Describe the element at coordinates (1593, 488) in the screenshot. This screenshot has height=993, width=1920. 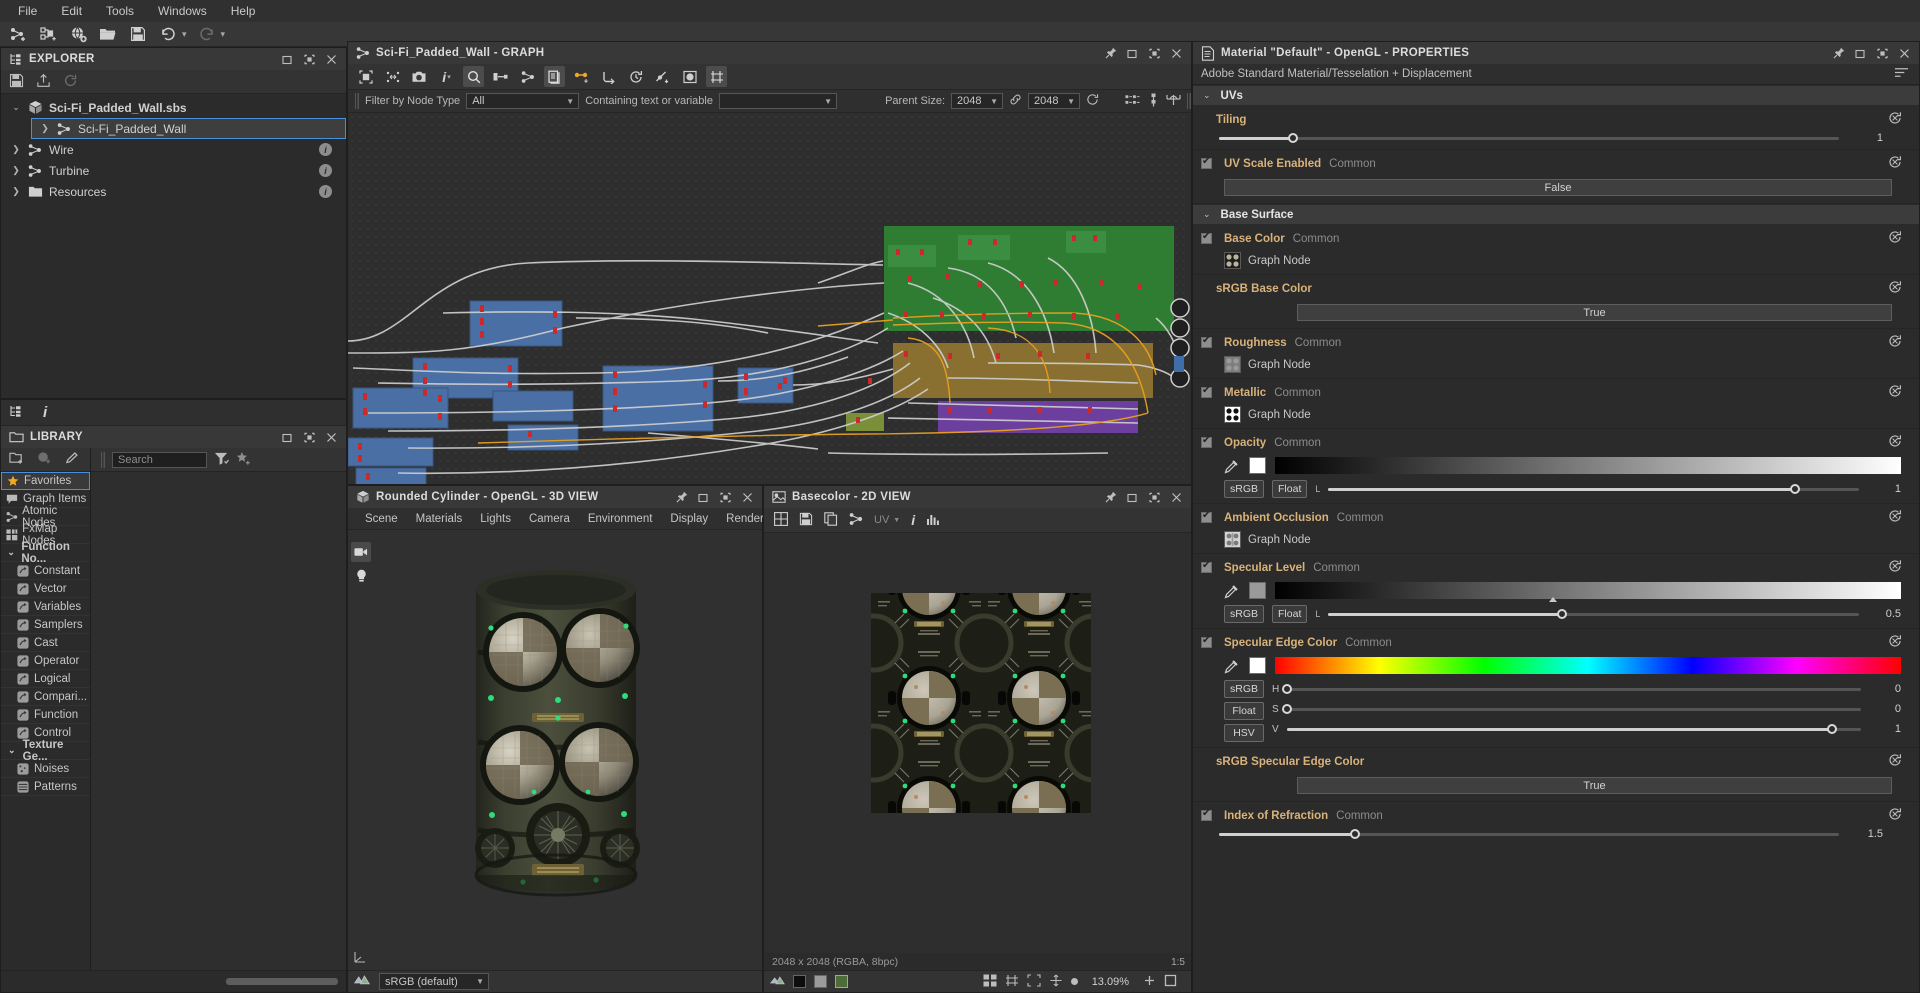
I see `opacity-slider` at that location.